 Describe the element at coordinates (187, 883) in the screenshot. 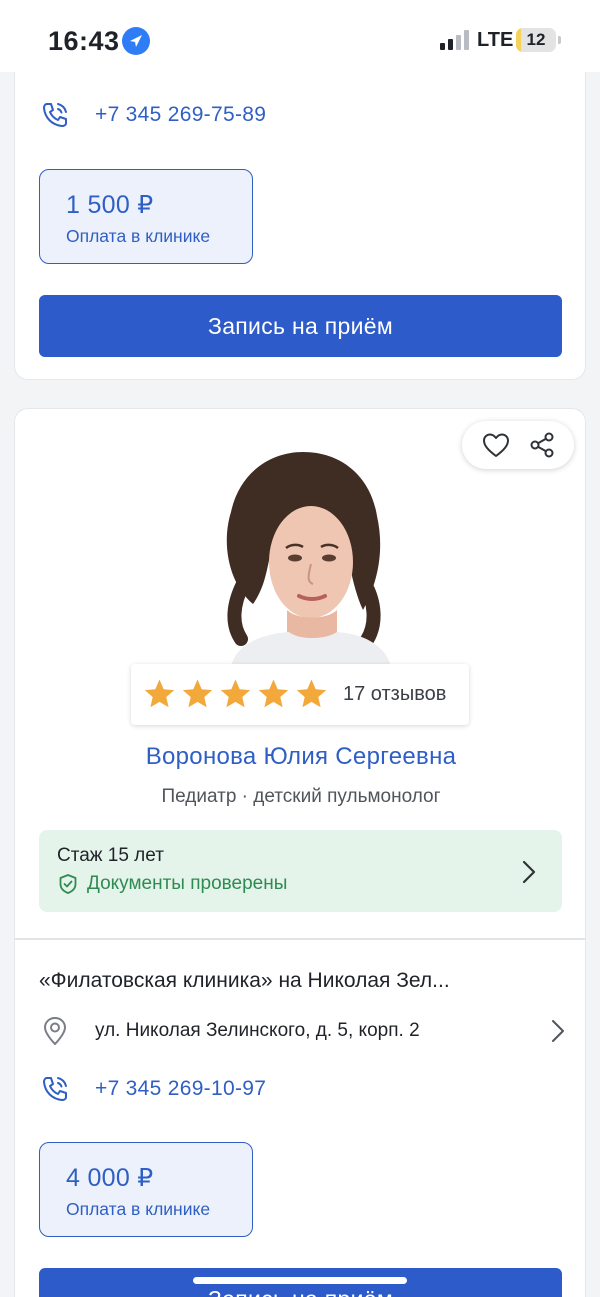

I see `verified-label: Документы проверены` at that location.